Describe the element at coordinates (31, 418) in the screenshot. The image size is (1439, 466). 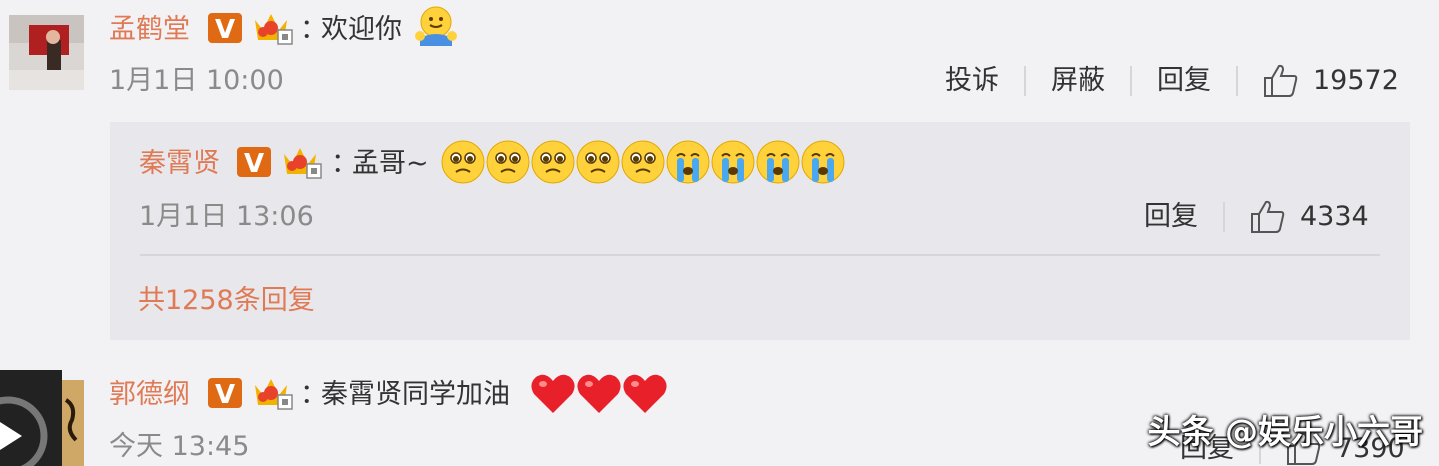
I see `video-thumbnail` at that location.